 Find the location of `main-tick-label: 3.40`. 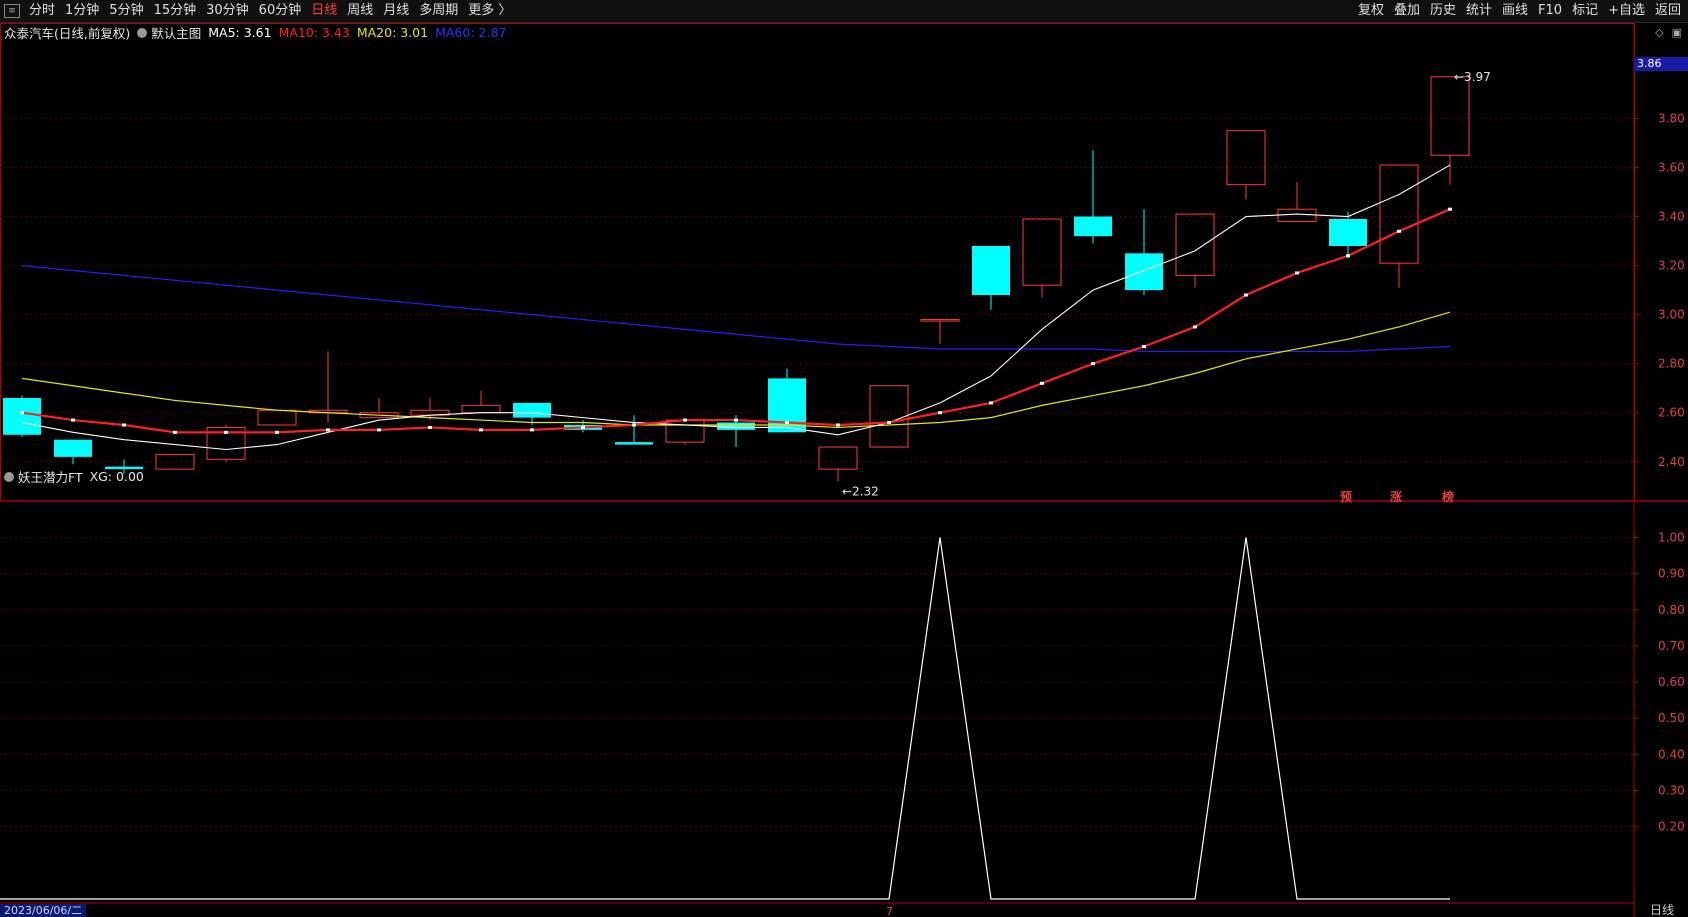

main-tick-label: 3.40 is located at coordinates (1671, 217).